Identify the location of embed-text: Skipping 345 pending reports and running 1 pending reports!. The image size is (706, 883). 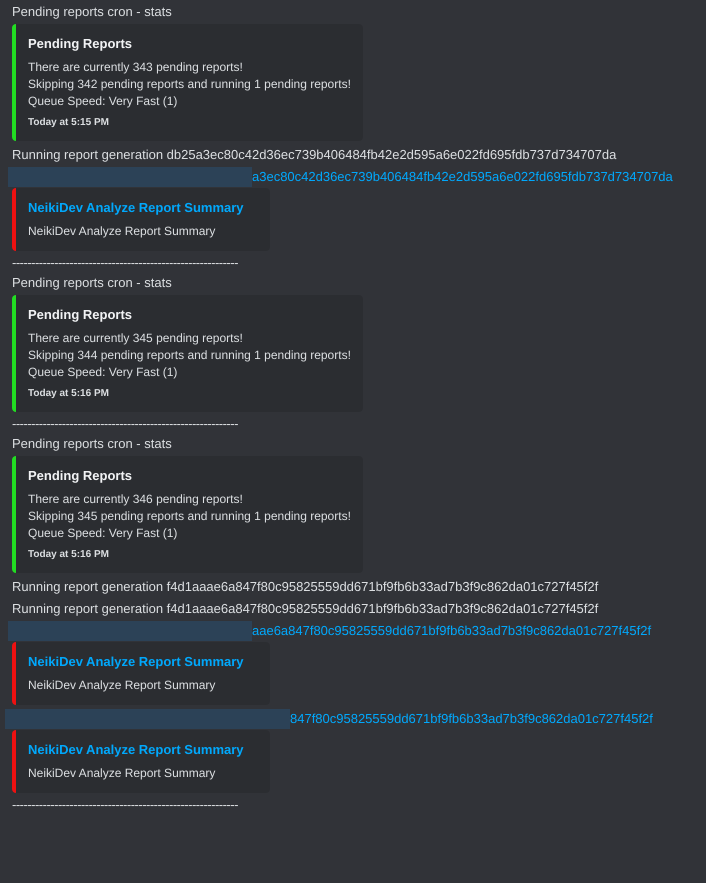
(190, 516).